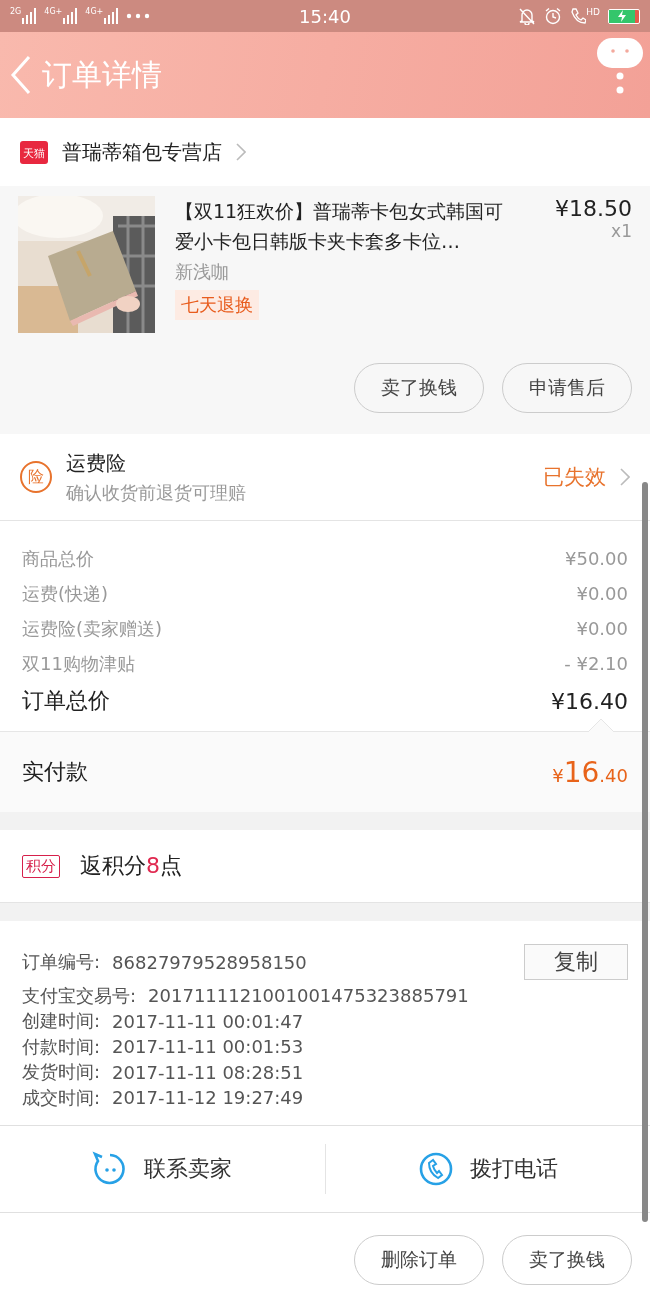  What do you see at coordinates (138, 16) in the screenshot?
I see `more-icon` at bounding box center [138, 16].